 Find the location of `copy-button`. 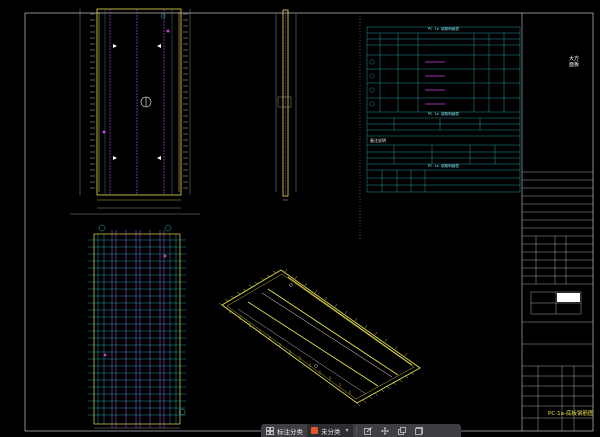

copy-button is located at coordinates (402, 430).